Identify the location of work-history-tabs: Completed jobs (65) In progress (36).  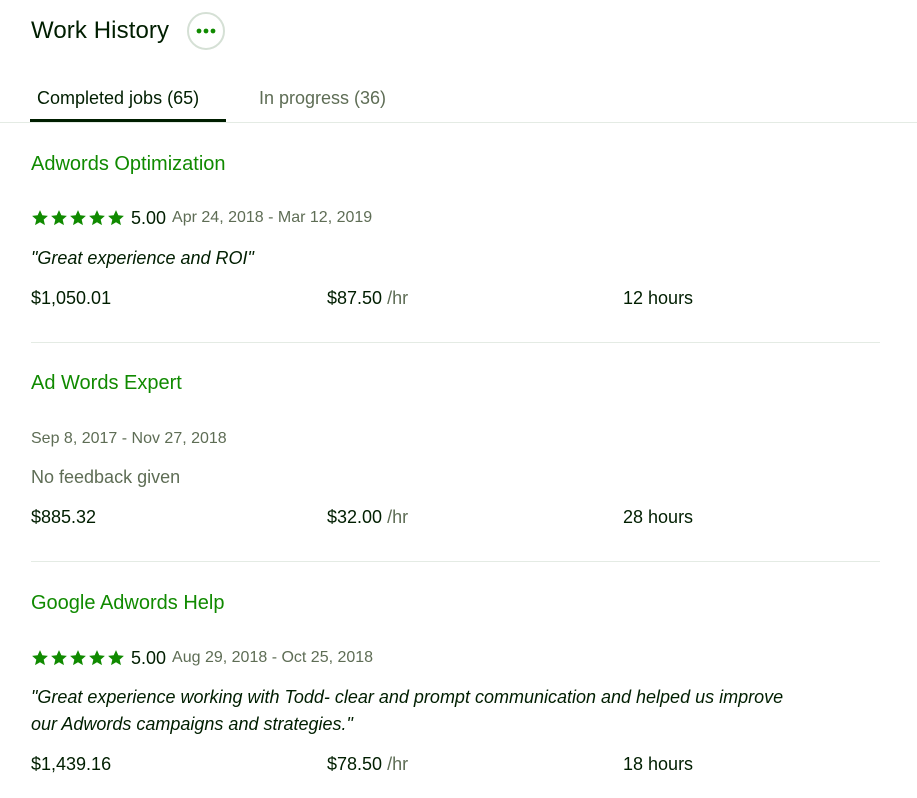
(458, 98).